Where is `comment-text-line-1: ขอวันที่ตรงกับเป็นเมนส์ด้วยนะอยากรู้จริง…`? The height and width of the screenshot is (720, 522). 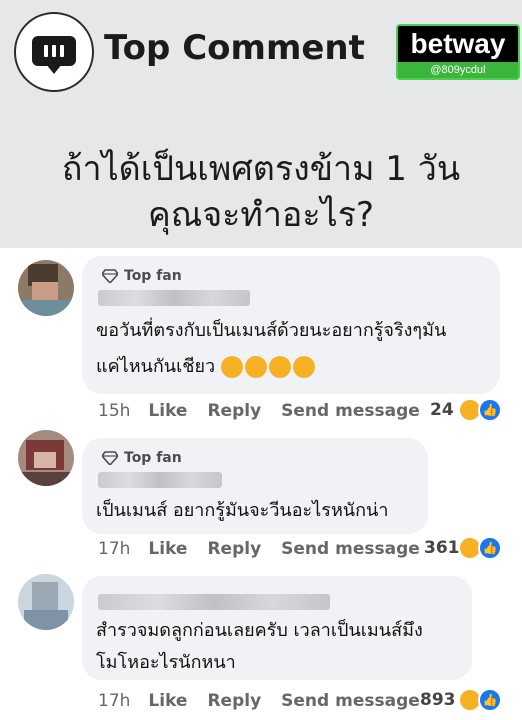 comment-text-line-1: ขอวันที่ตรงกับเป็นเมนส์ด้วยนะอยากรู้จริง… is located at coordinates (271, 330).